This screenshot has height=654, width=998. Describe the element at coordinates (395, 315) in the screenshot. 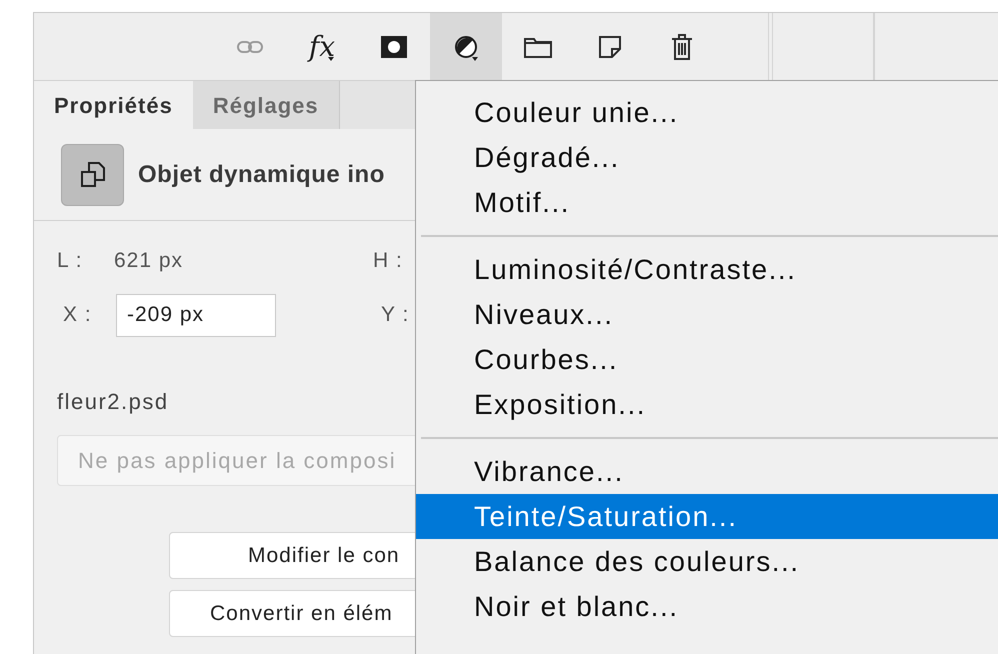

I see `y-label: Y :` at that location.